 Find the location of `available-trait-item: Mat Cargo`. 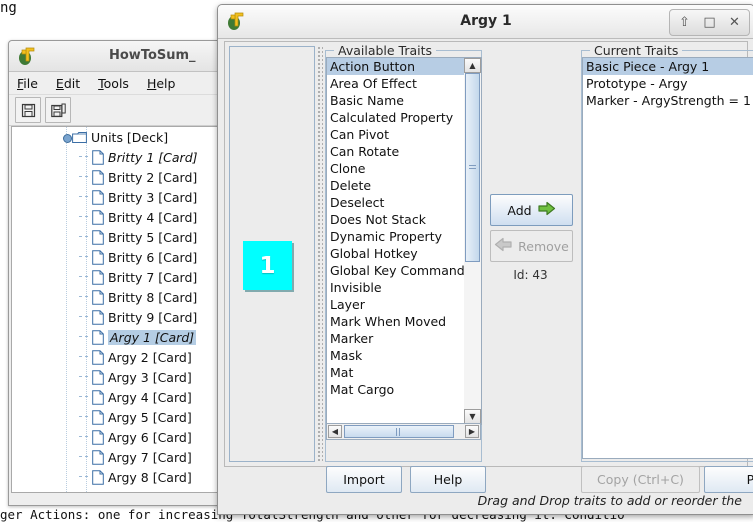

available-trait-item: Mat Cargo is located at coordinates (396, 389).